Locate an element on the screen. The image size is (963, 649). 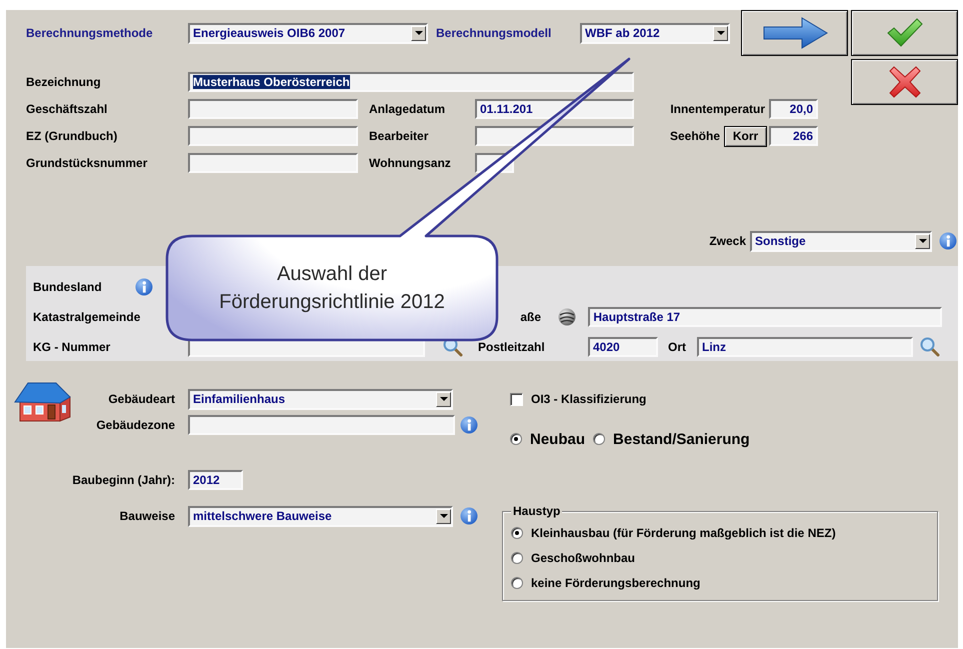
group-title: Haustyp is located at coordinates (536, 511).